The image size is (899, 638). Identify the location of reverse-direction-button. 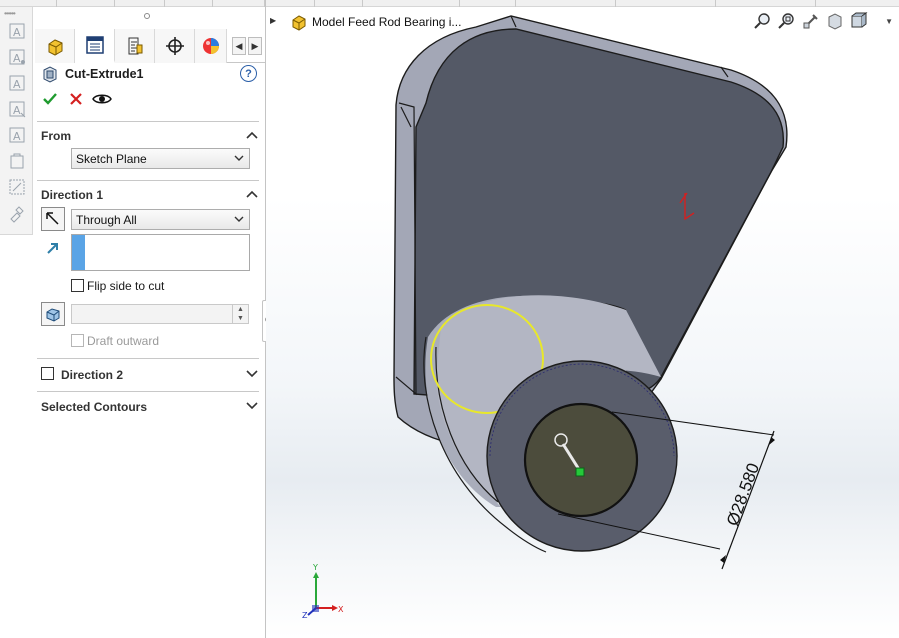
(53, 219).